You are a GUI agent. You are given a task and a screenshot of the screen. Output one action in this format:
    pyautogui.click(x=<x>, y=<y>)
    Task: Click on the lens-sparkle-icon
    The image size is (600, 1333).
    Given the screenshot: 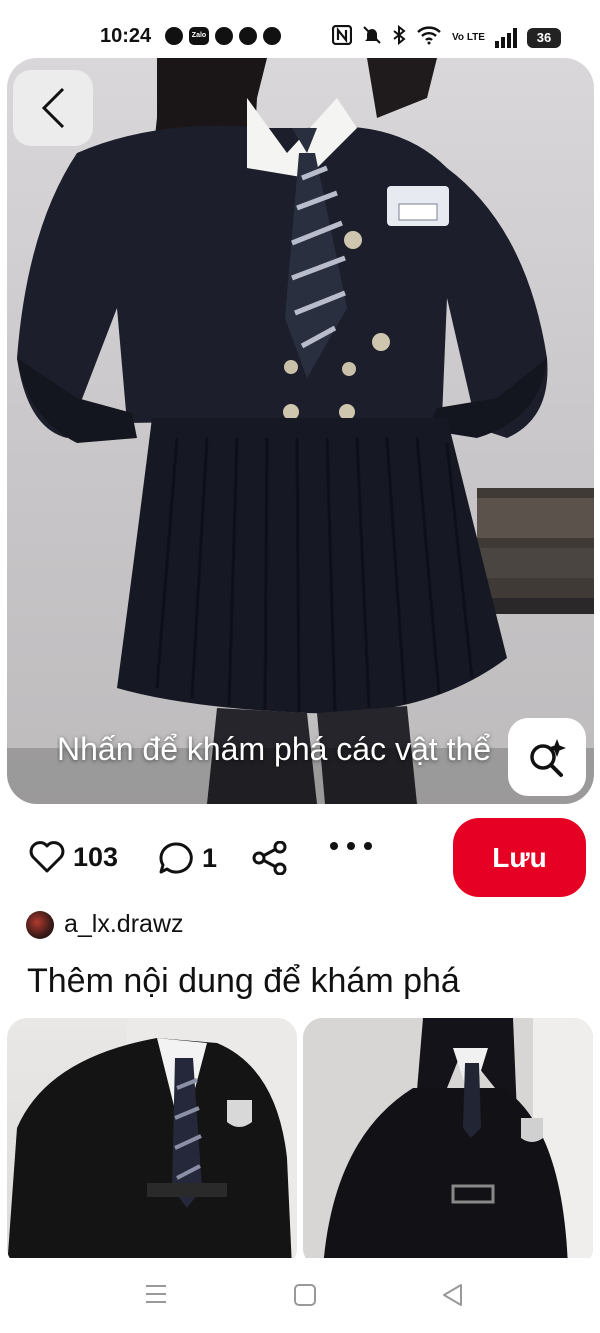 What is the action you would take?
    pyautogui.click(x=548, y=758)
    